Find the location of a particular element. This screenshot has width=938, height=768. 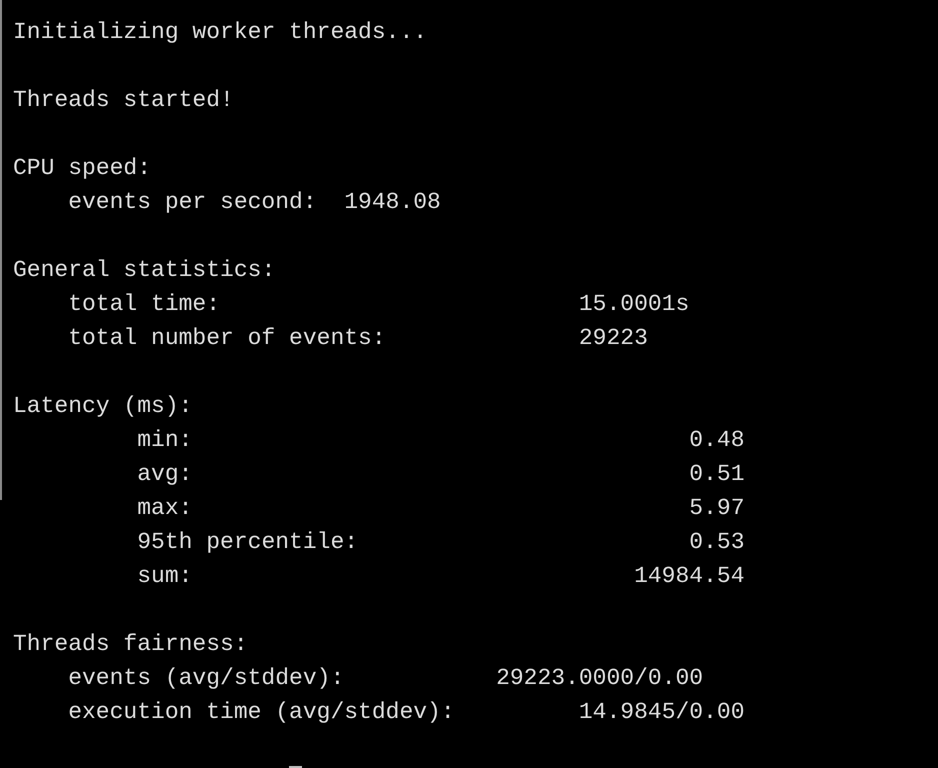

stat-label: max: is located at coordinates (164, 508).